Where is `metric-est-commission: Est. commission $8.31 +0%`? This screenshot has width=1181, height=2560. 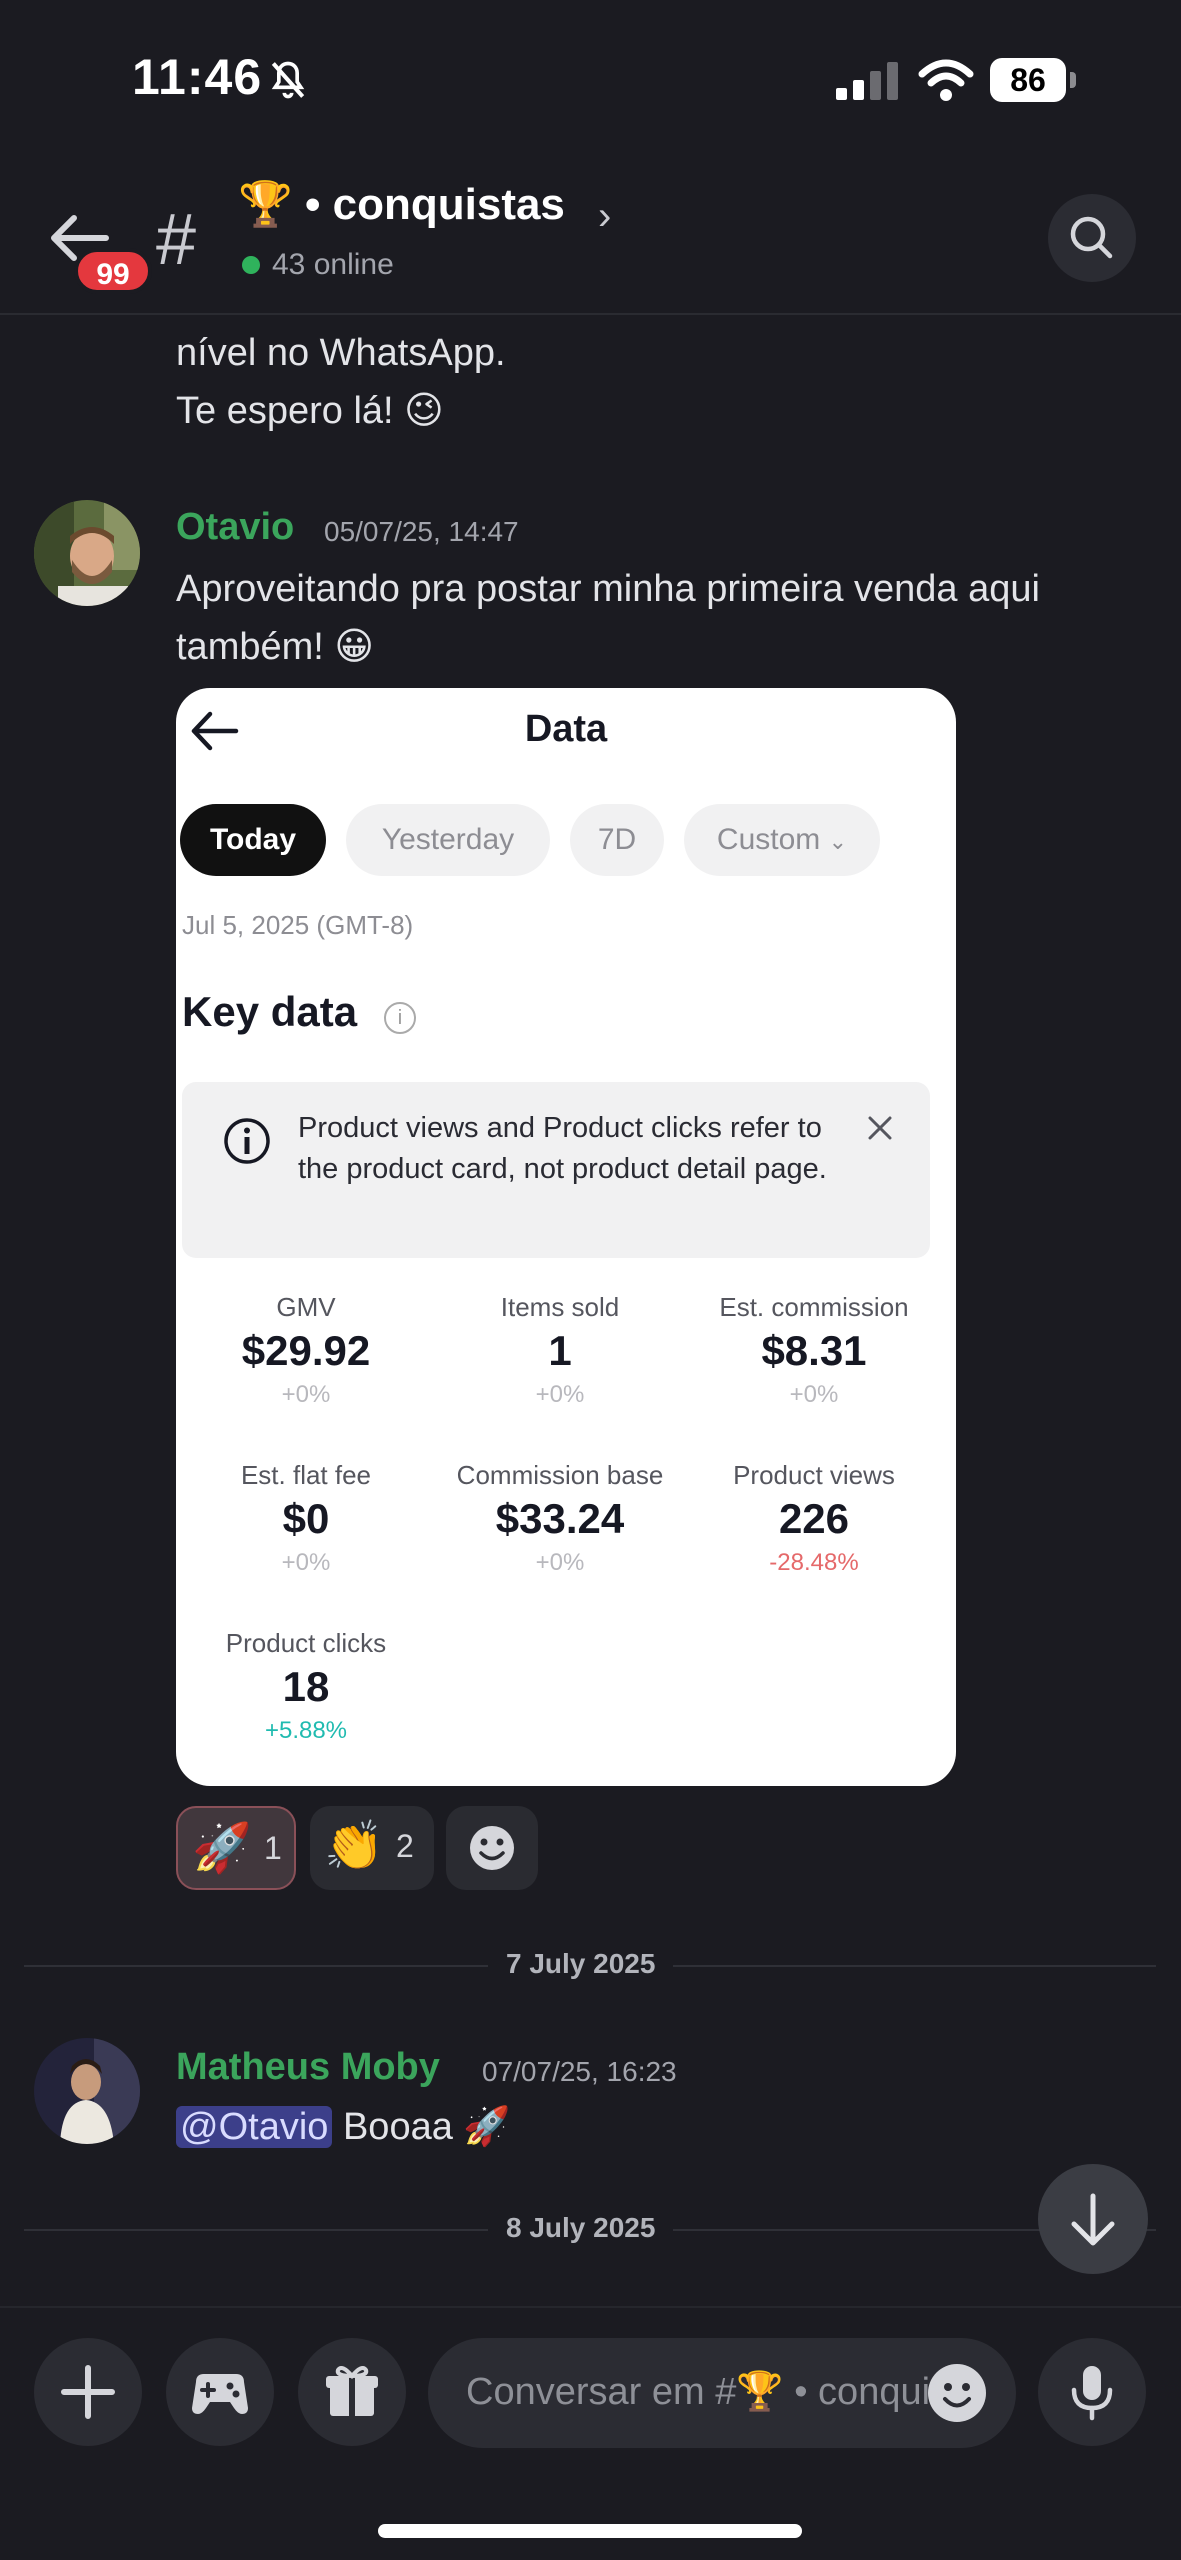
metric-est-commission: Est. commission $8.31 +0% is located at coordinates (814, 1350).